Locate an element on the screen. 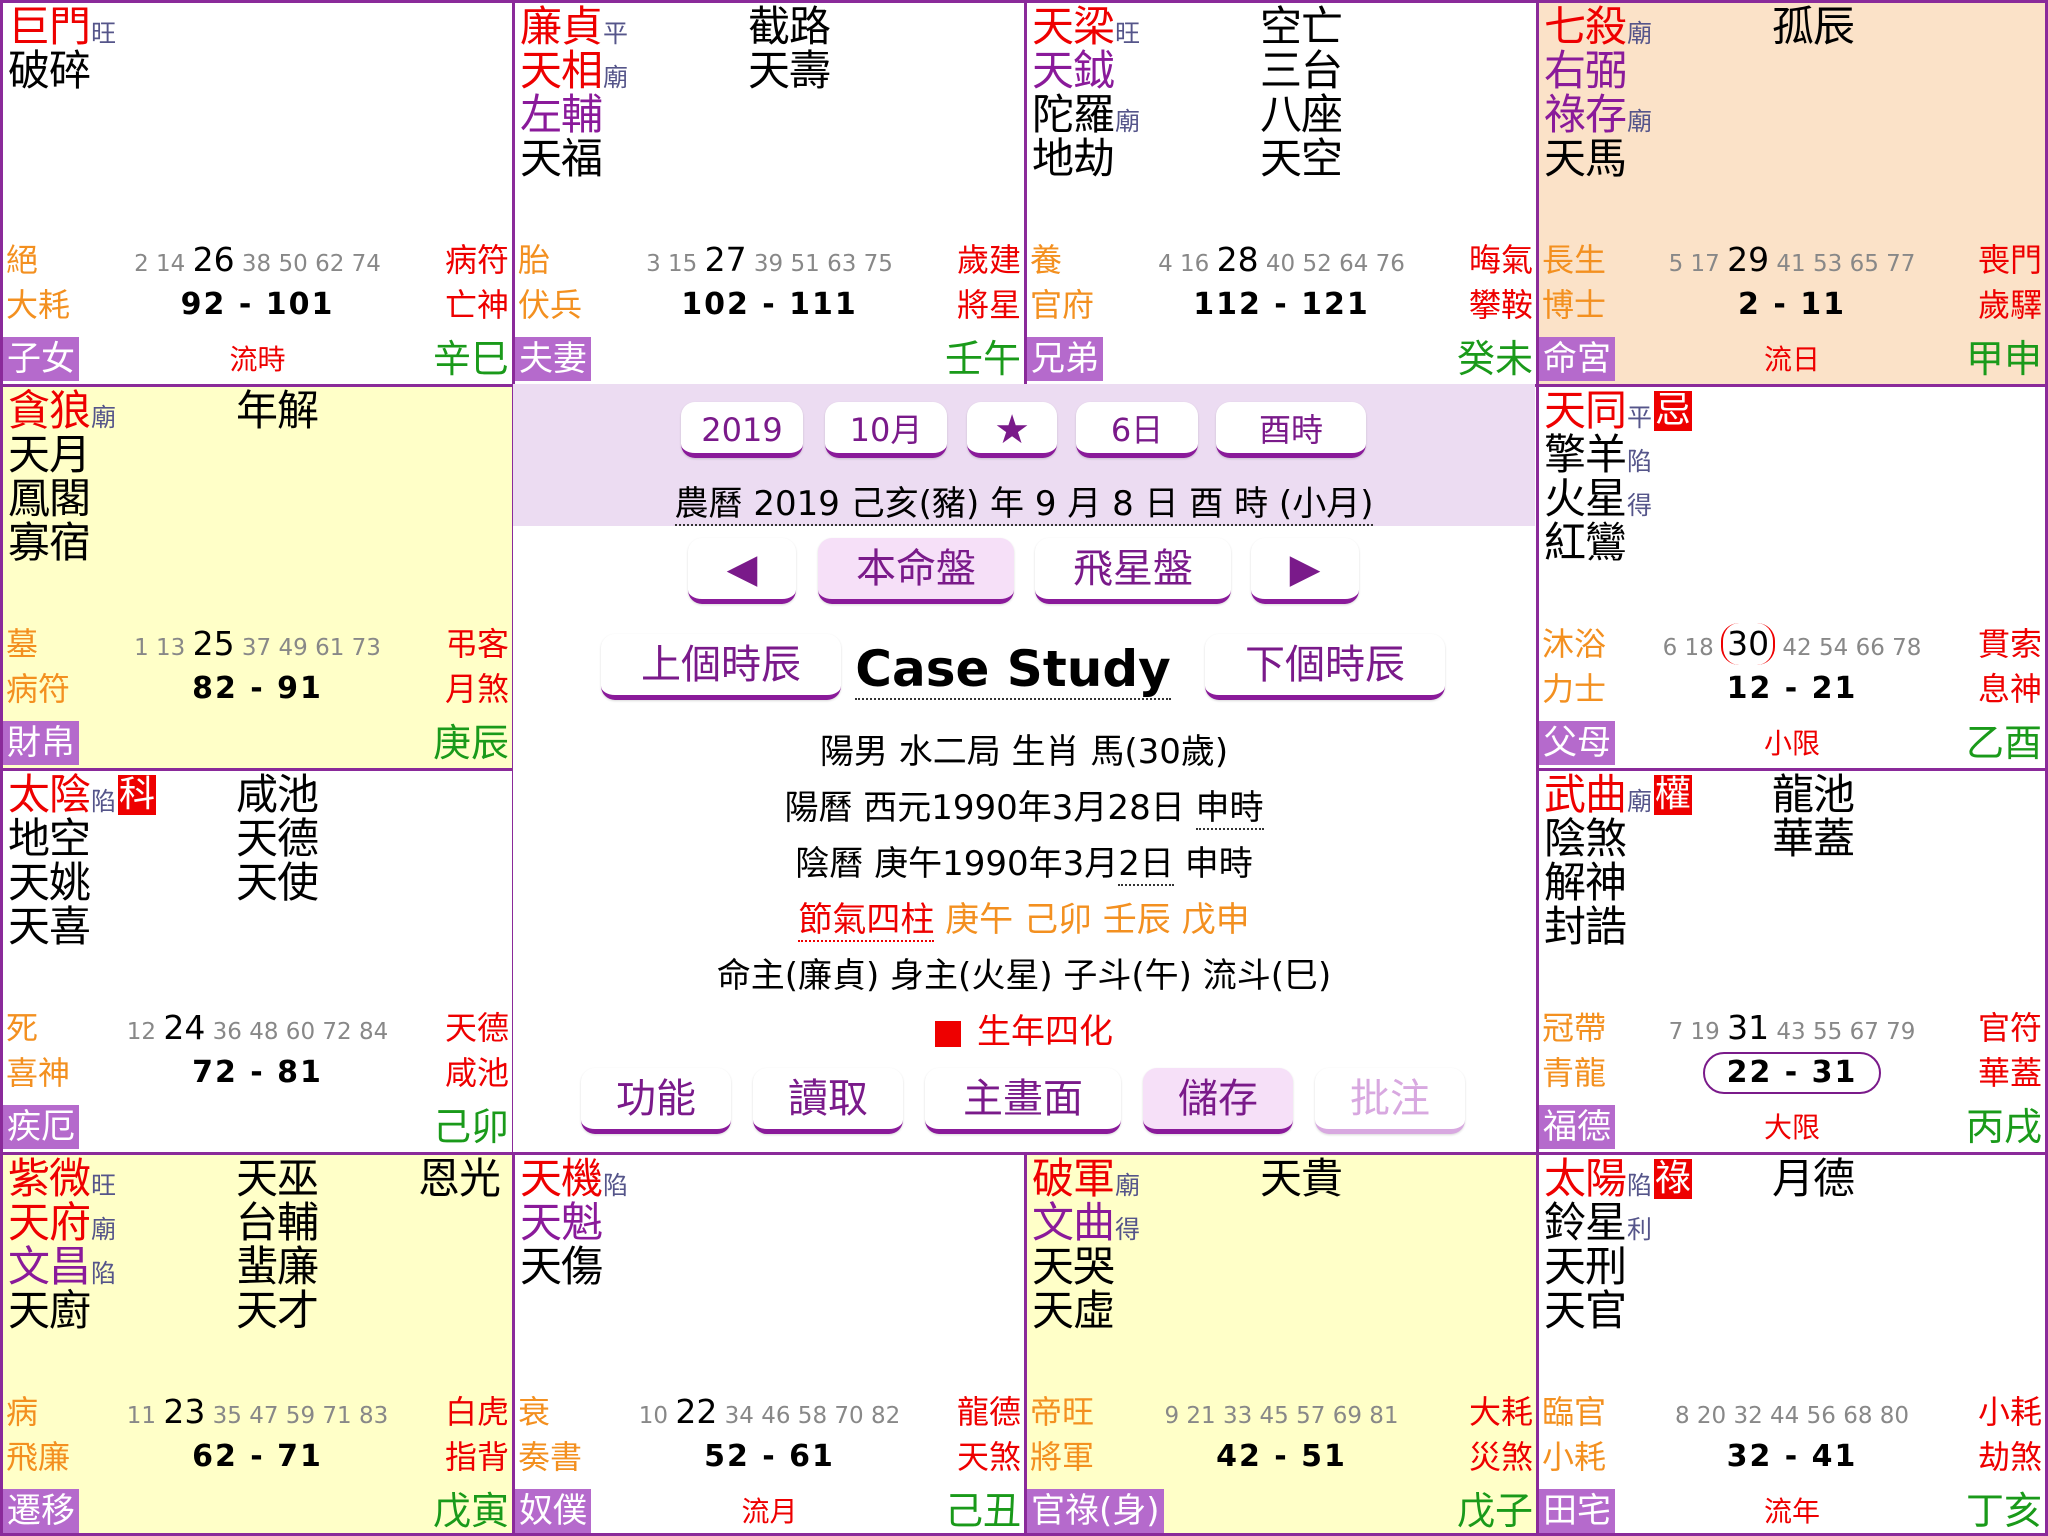 The width and height of the screenshot is (2048, 1536). star-brightness: 陷 is located at coordinates (1640, 461).